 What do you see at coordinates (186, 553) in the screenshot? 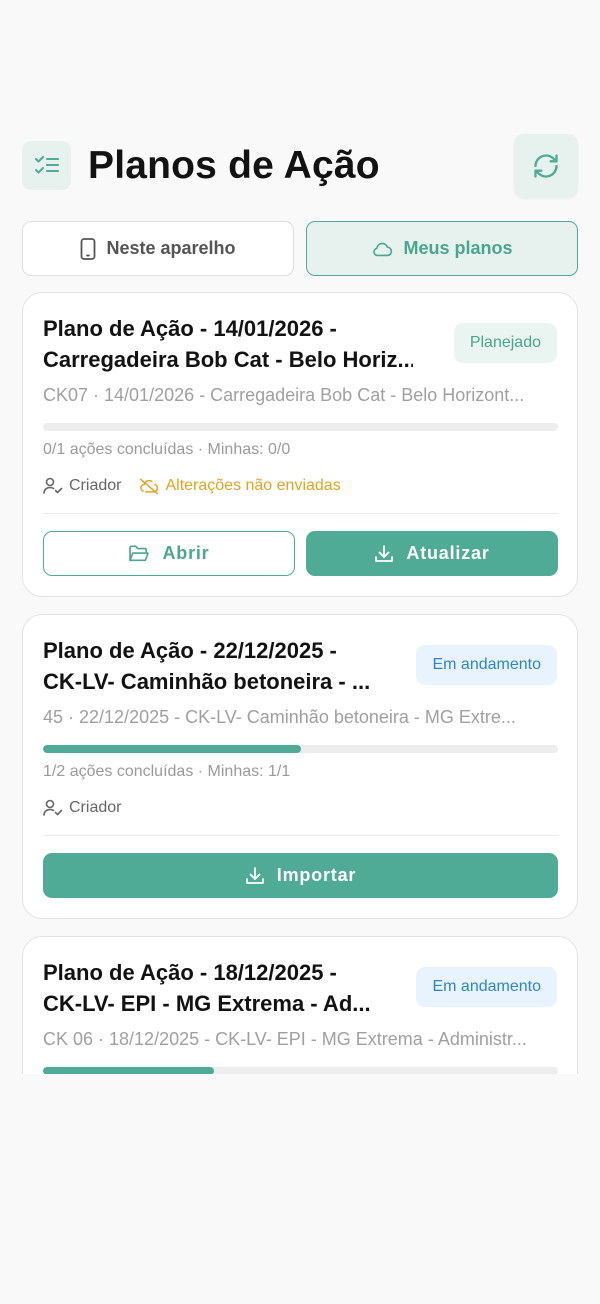
I see `open-label: Abrir` at bounding box center [186, 553].